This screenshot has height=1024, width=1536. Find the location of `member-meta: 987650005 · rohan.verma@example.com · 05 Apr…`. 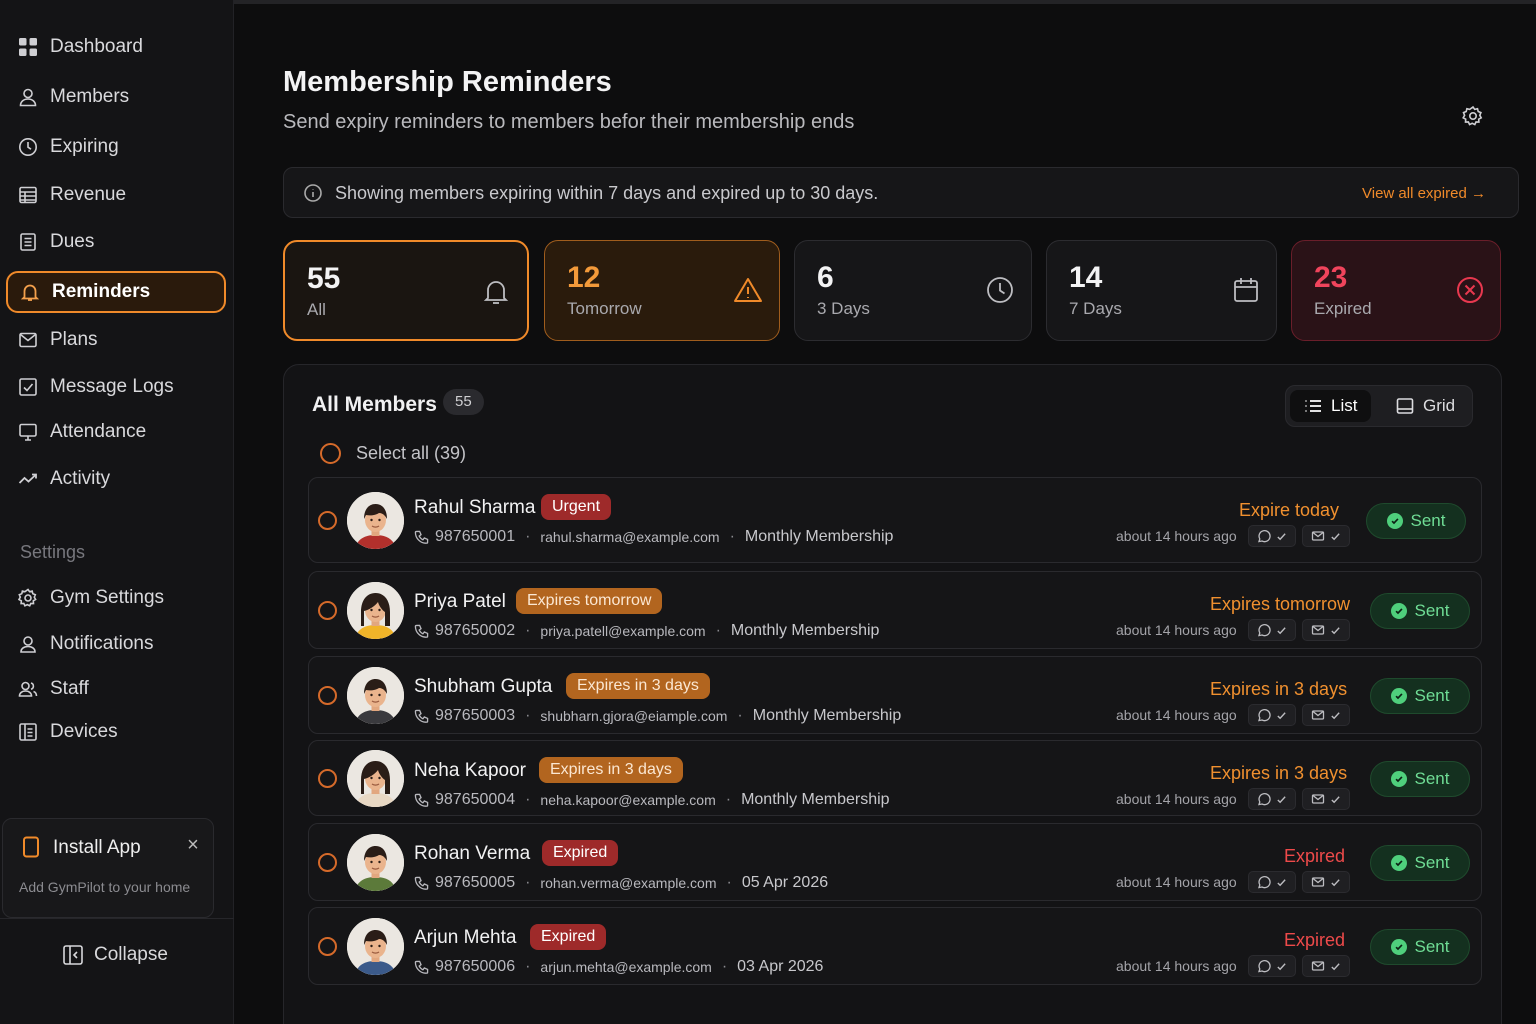

member-meta: 987650005 · rohan.verma@example.com · 05 Apr… is located at coordinates (621, 883).